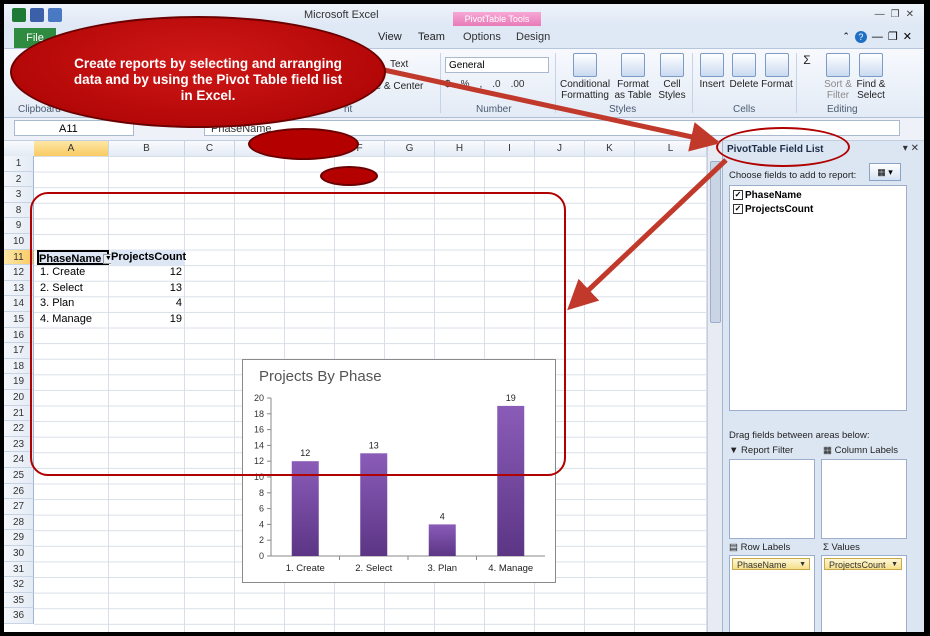  Describe the element at coordinates (647, 234) in the screenshot. I see `arrow-to-report` at that location.